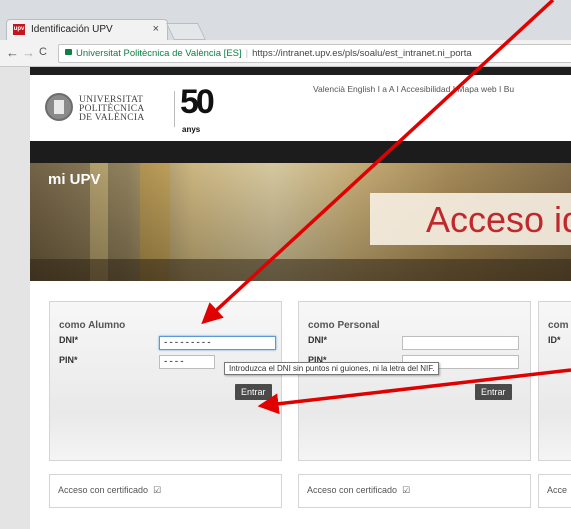 Image resolution: width=571 pixels, height=529 pixels. What do you see at coordinates (253, 392) in the screenshot?
I see `entrar-button-alumno: Entrar` at bounding box center [253, 392].